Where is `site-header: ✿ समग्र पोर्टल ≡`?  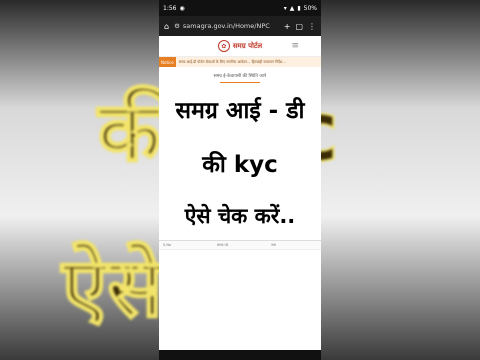
site-header: ✿ समग्र पोर्टल ≡ is located at coordinates (240, 46).